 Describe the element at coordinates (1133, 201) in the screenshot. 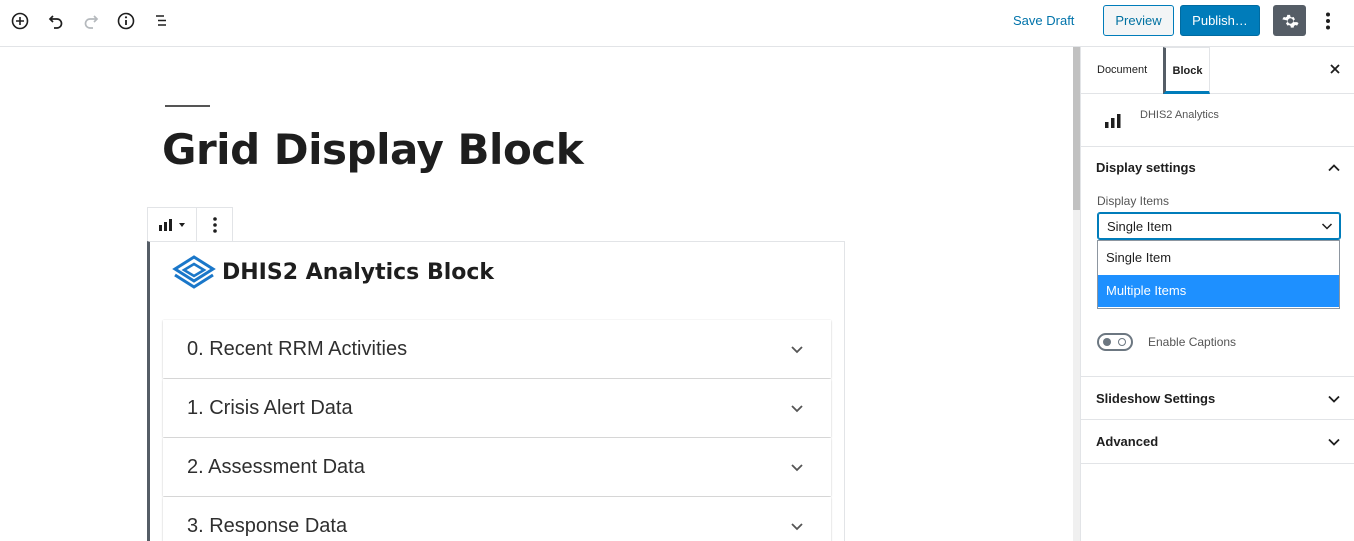

I see `display-items-label: Display Items` at that location.